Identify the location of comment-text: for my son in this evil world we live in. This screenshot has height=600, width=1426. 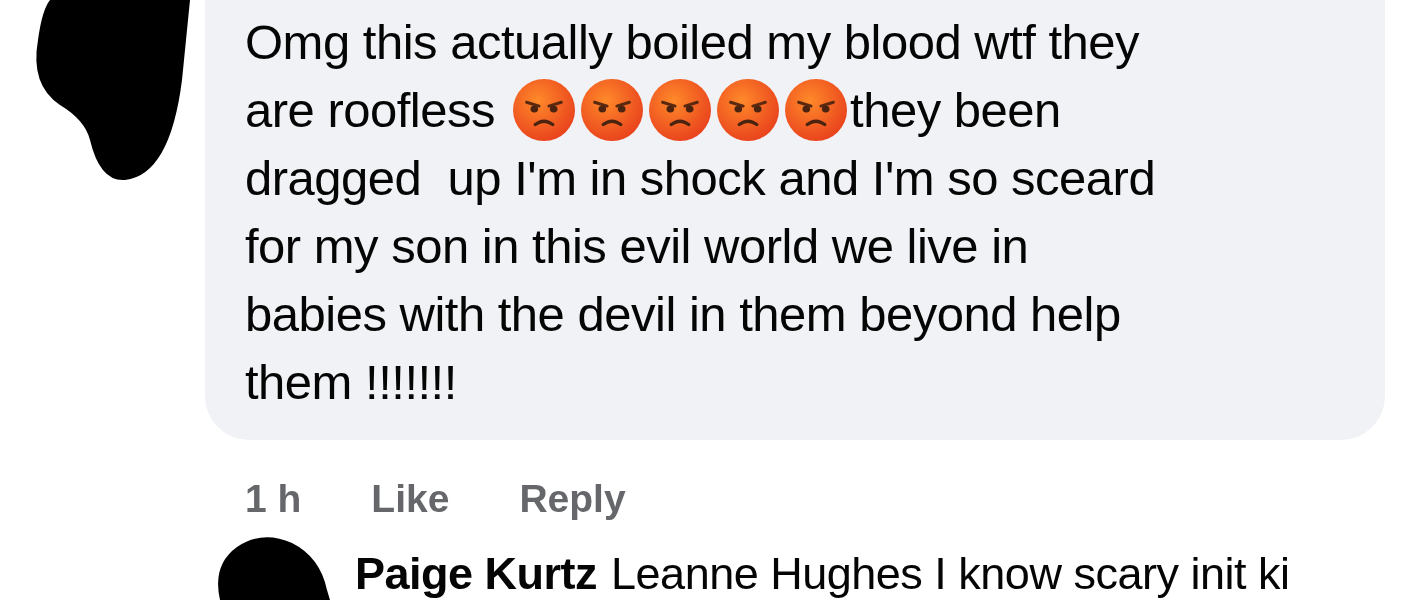
(637, 246).